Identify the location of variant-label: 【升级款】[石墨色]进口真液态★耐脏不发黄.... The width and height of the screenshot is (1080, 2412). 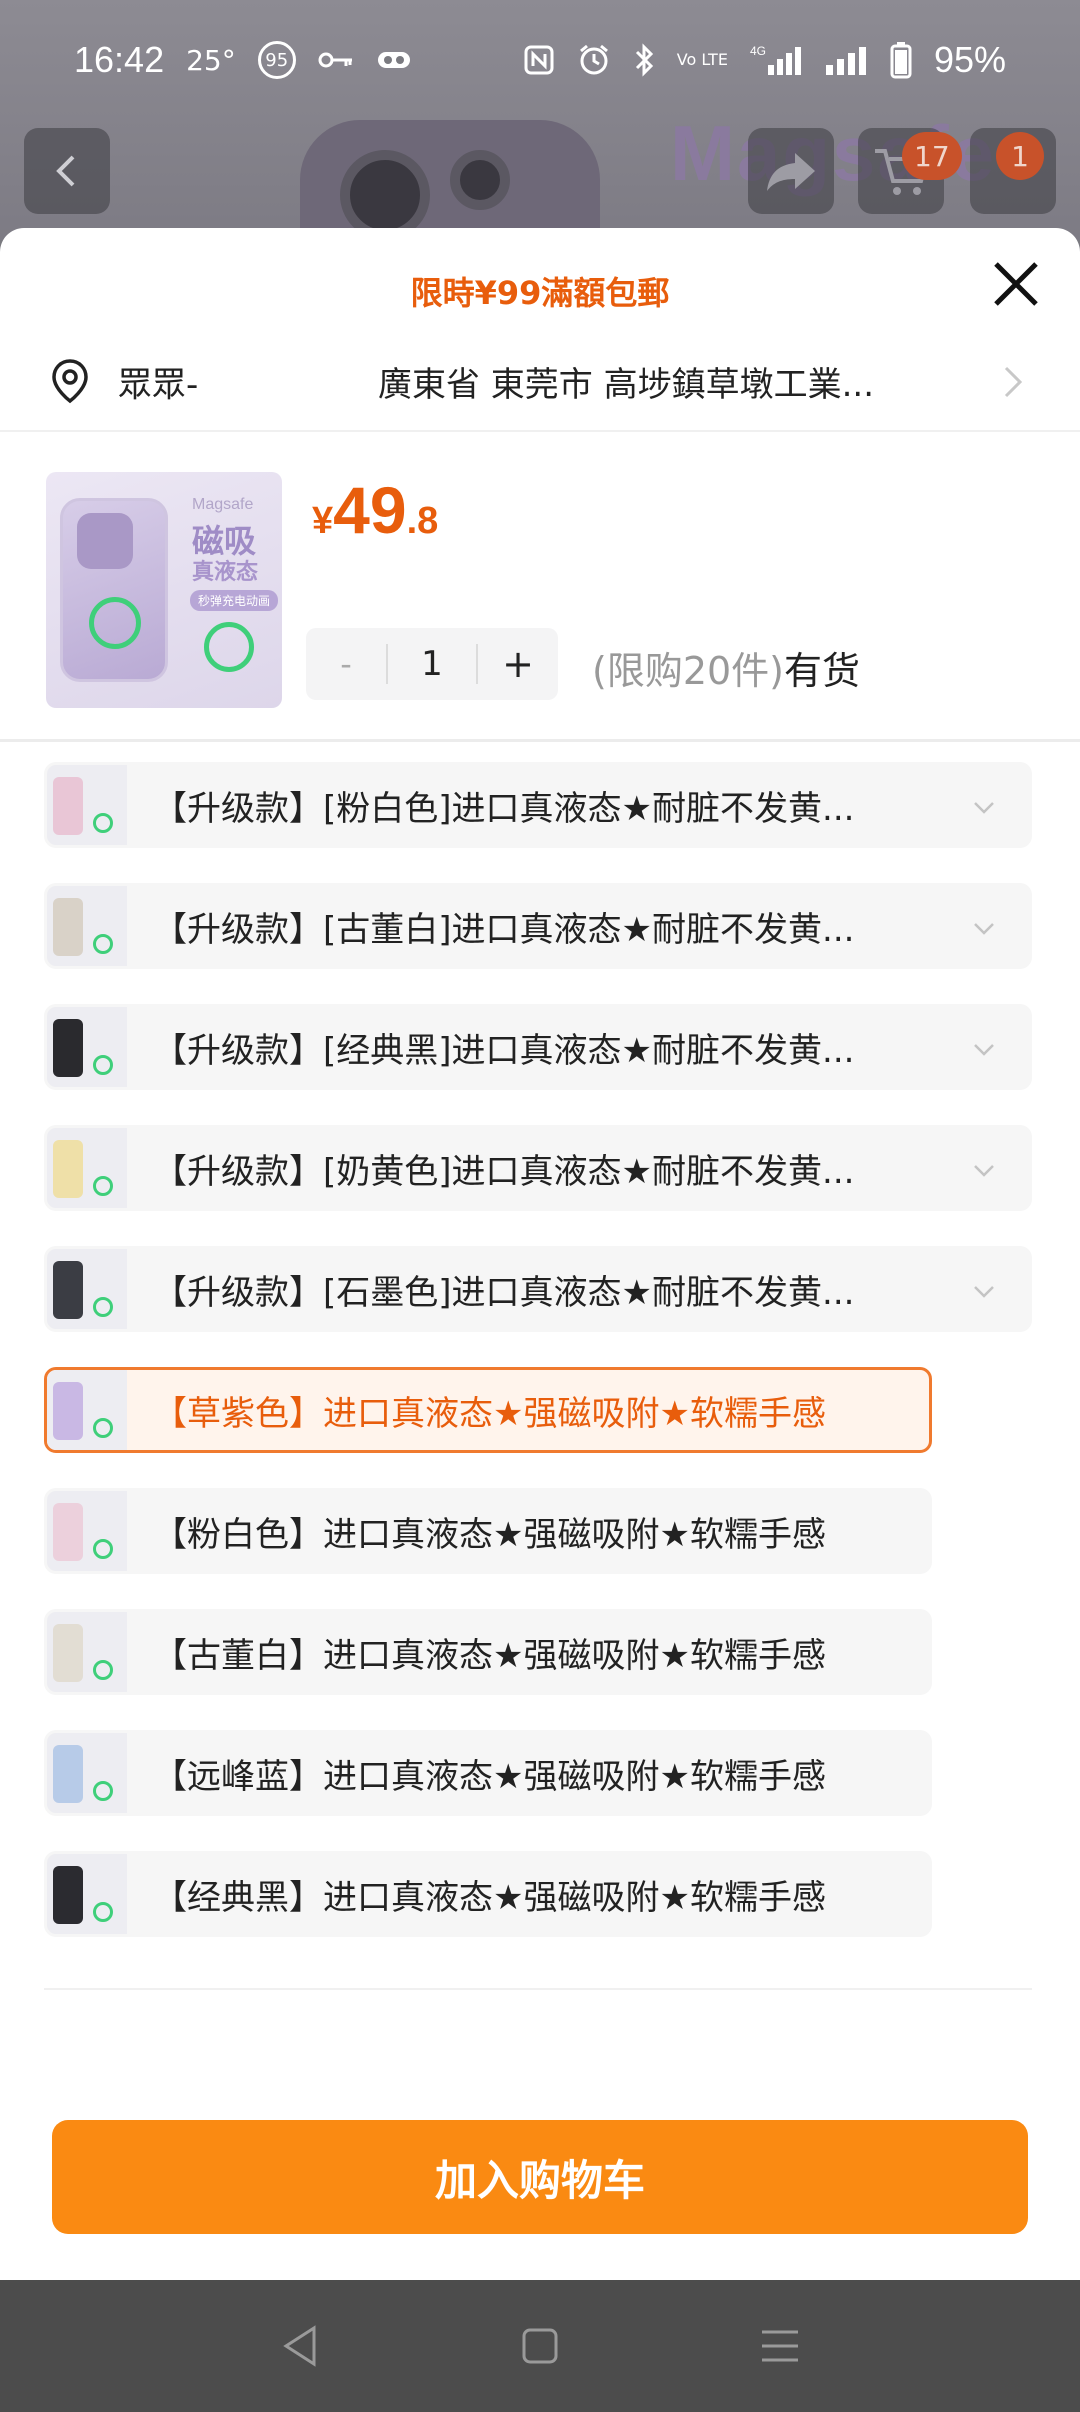
(504, 1292).